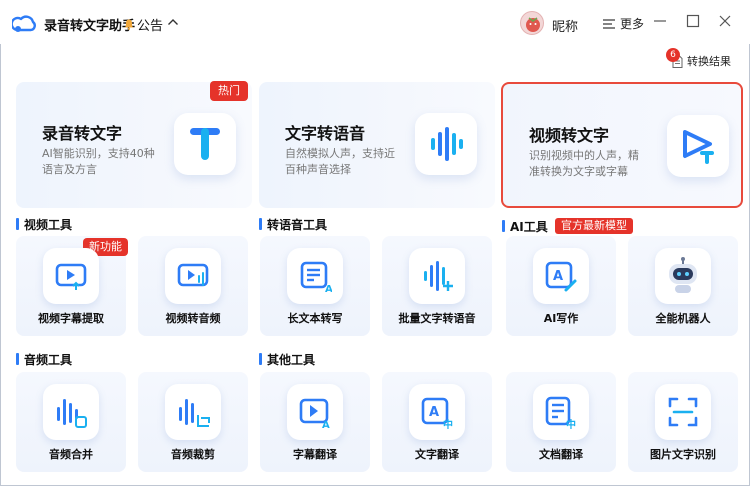 Image resolution: width=750 pixels, height=486 pixels. I want to click on tool-label: 文字翻译, so click(437, 454).